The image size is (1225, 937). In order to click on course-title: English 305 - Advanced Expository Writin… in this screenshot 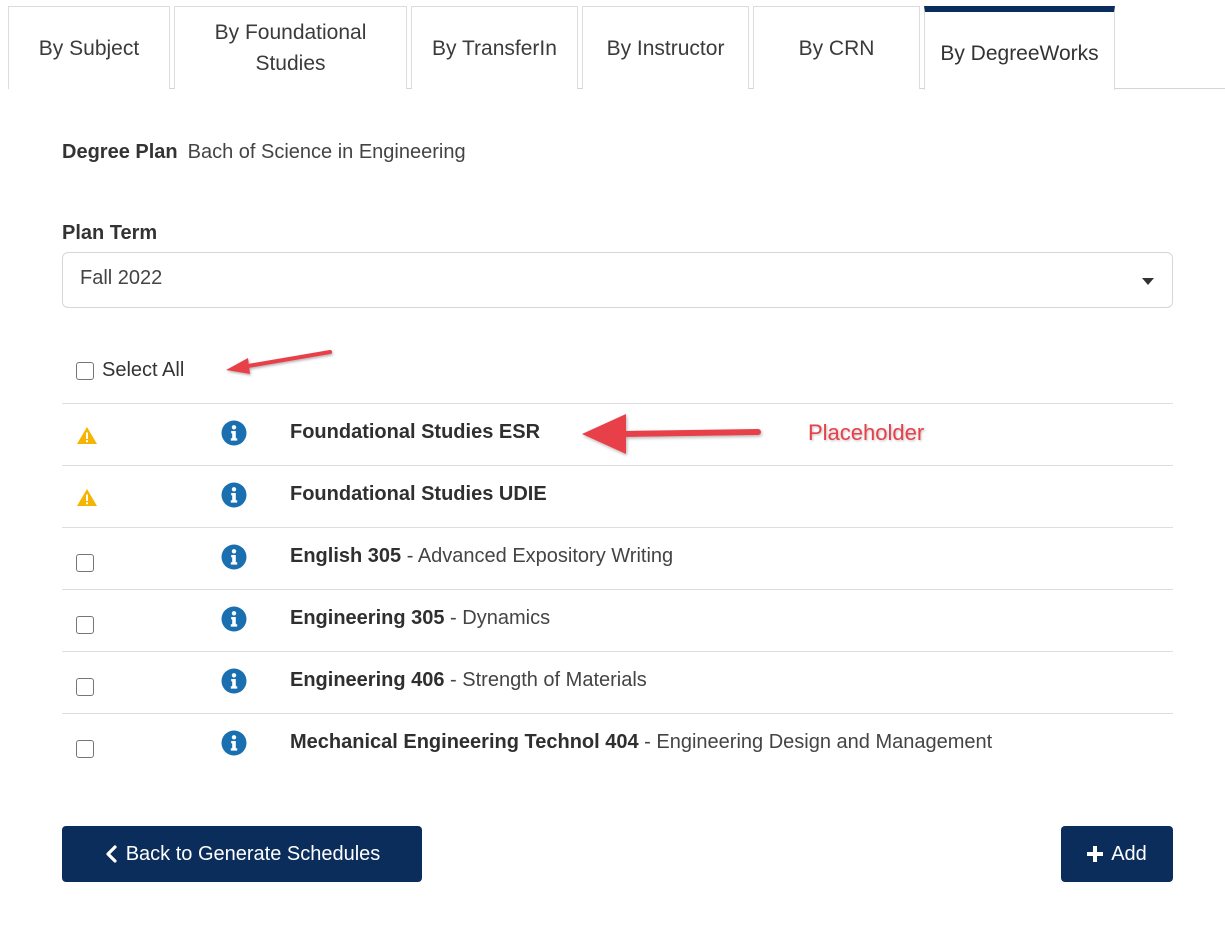, I will do `click(481, 556)`.